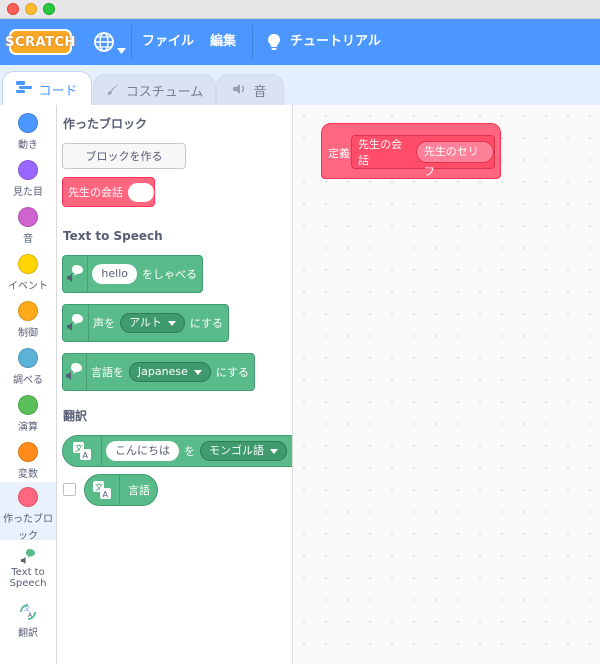 The height and width of the screenshot is (664, 600). I want to click on category-label: Text to, so click(28, 572).